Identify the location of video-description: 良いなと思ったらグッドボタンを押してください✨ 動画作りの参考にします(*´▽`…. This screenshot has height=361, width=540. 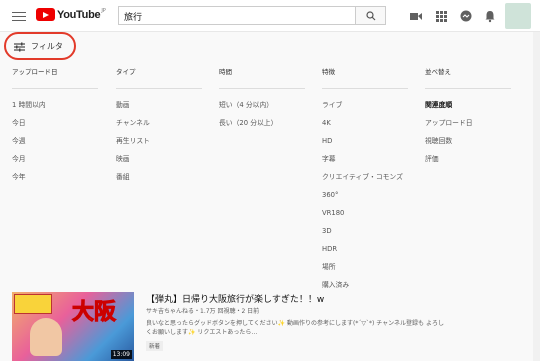
(295, 328).